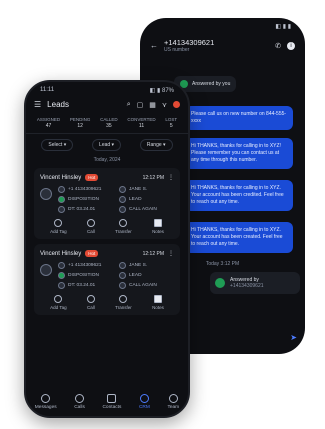 The image size is (325, 429). I want to click on nav-crm: CRM, so click(144, 402).